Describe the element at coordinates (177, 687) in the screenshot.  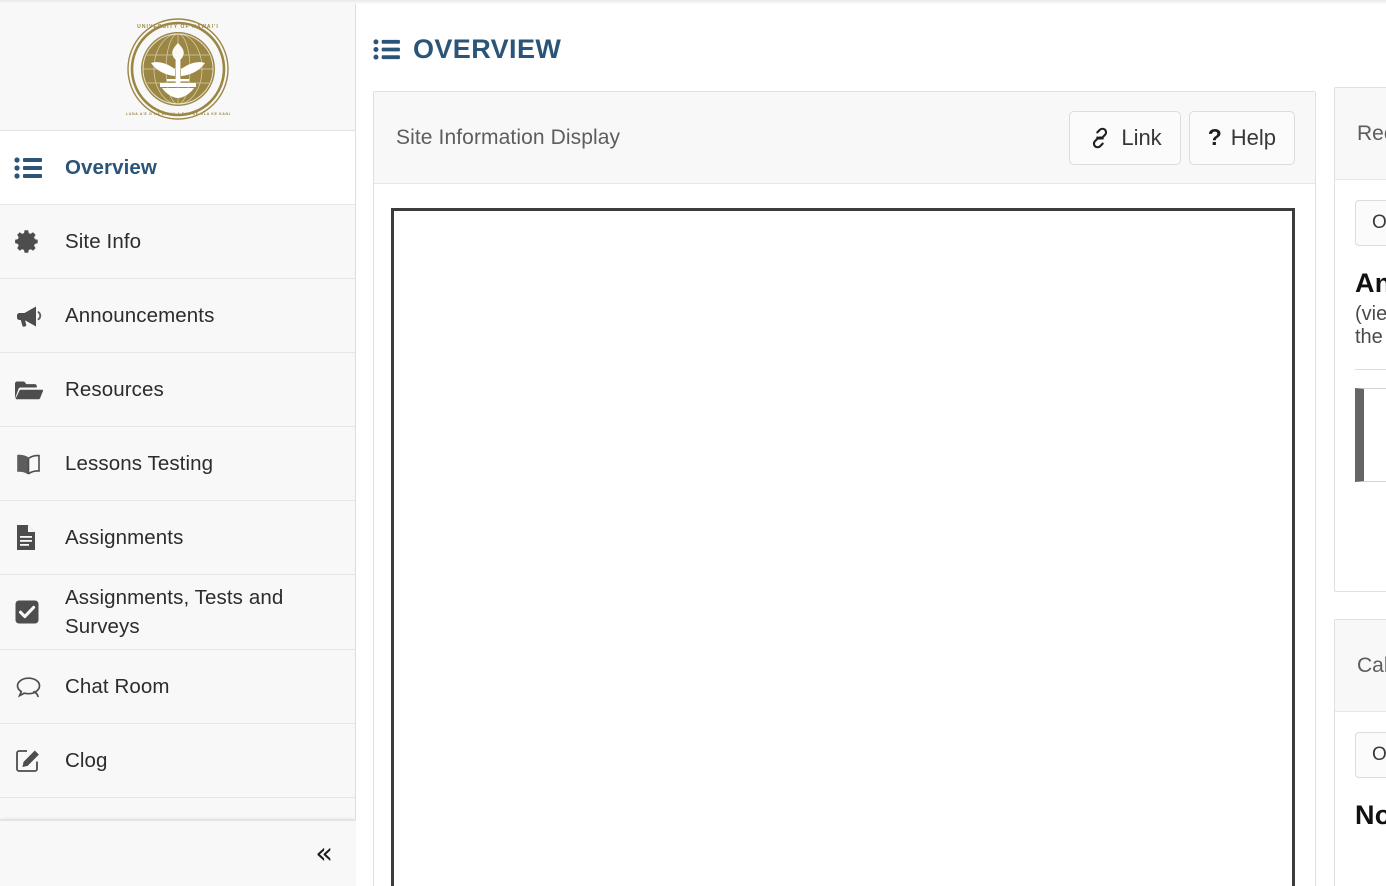
I see `sidebar-item-chat-room: Chat Room` at that location.